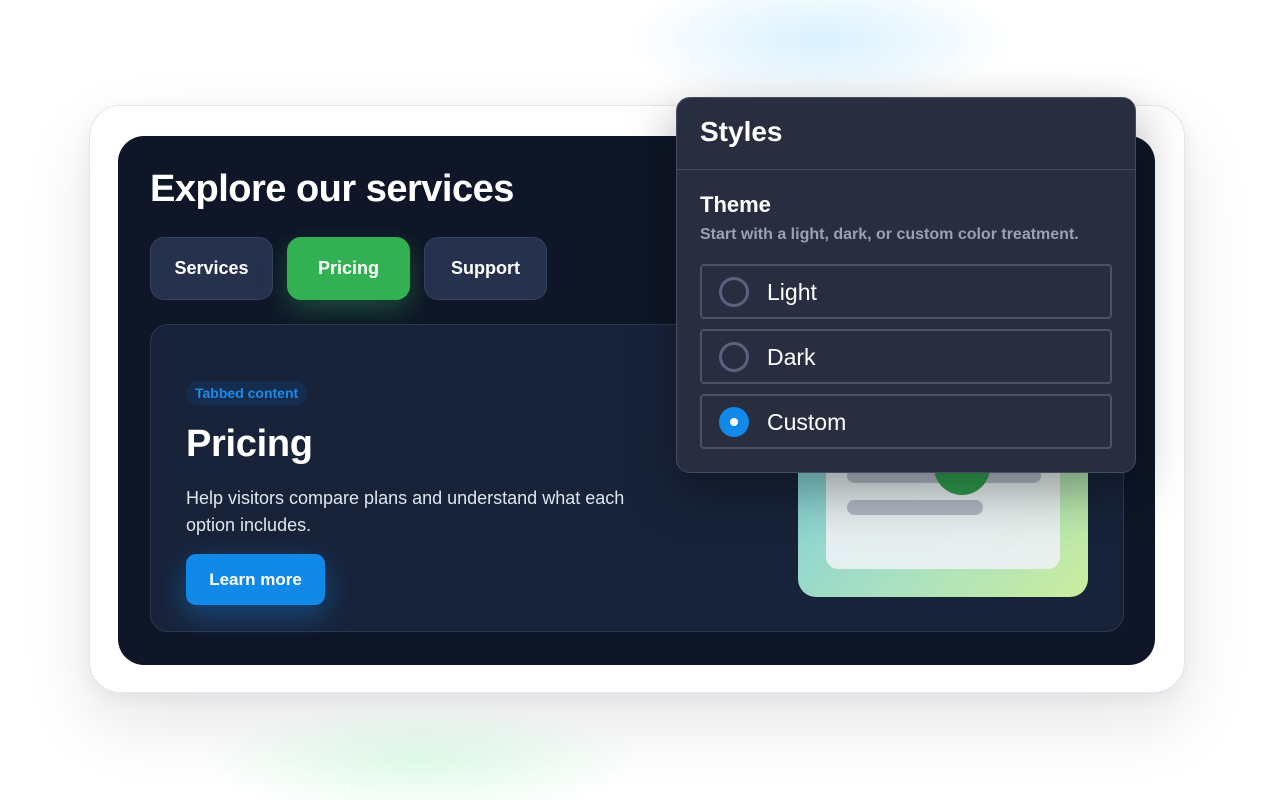 This screenshot has height=800, width=1272. Describe the element at coordinates (735, 204) in the screenshot. I see `theme-section-title: Theme` at that location.